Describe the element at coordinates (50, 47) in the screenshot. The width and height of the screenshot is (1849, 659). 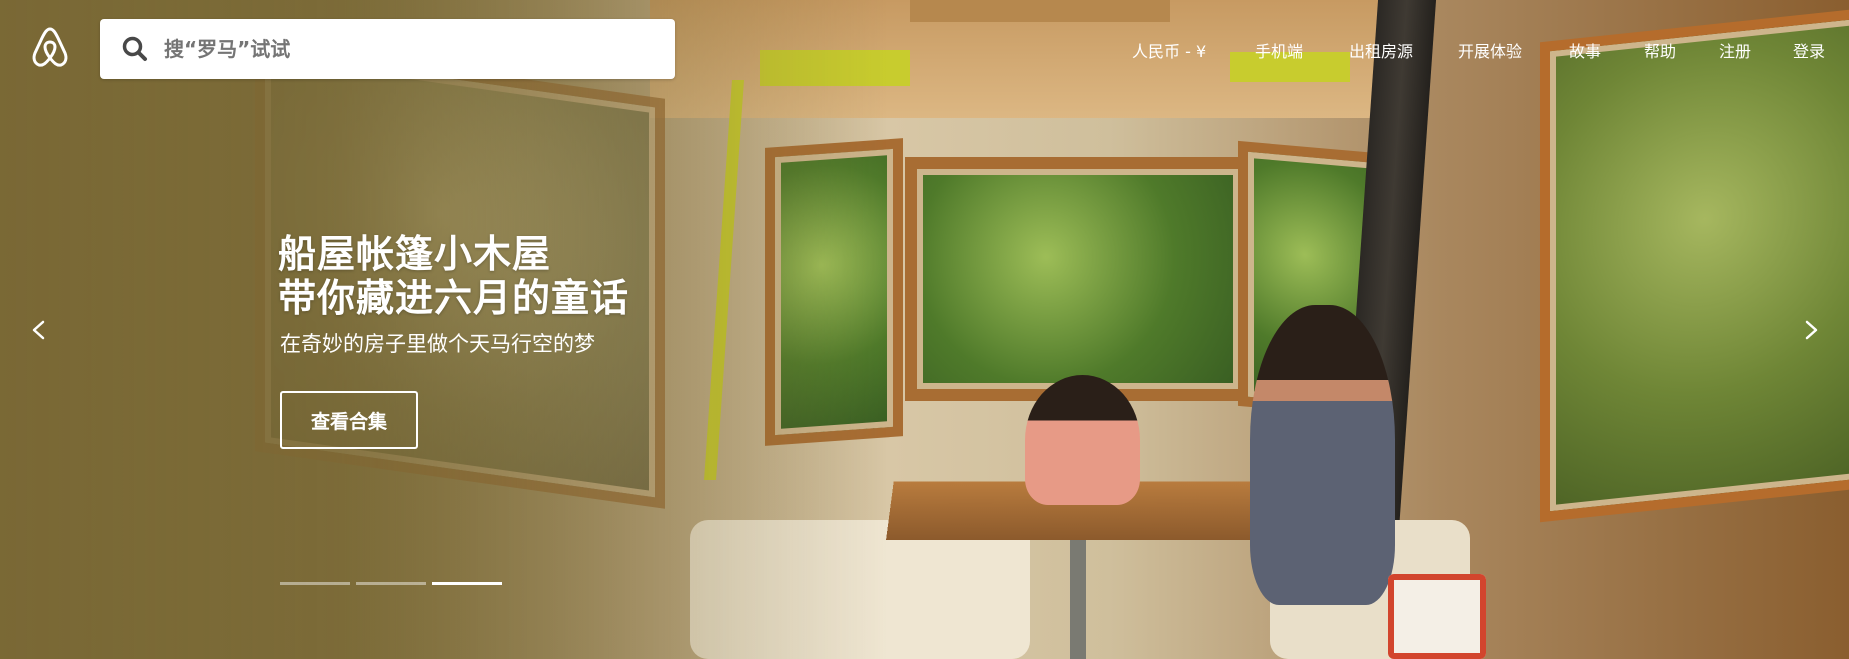
I see `airbnb-belo-icon` at that location.